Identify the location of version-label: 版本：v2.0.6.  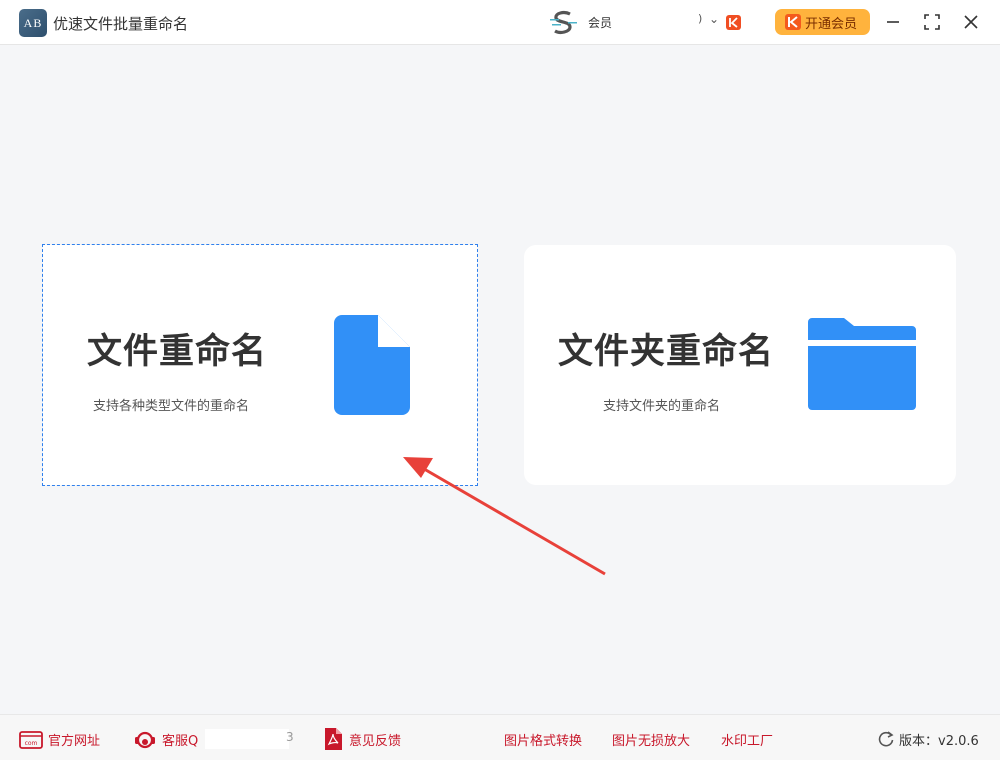
(939, 741).